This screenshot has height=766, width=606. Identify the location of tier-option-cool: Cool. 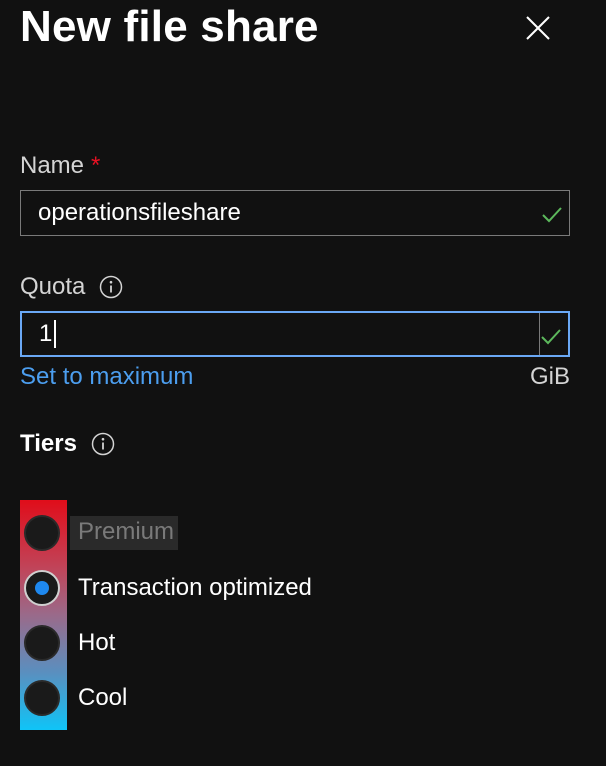
(75, 698).